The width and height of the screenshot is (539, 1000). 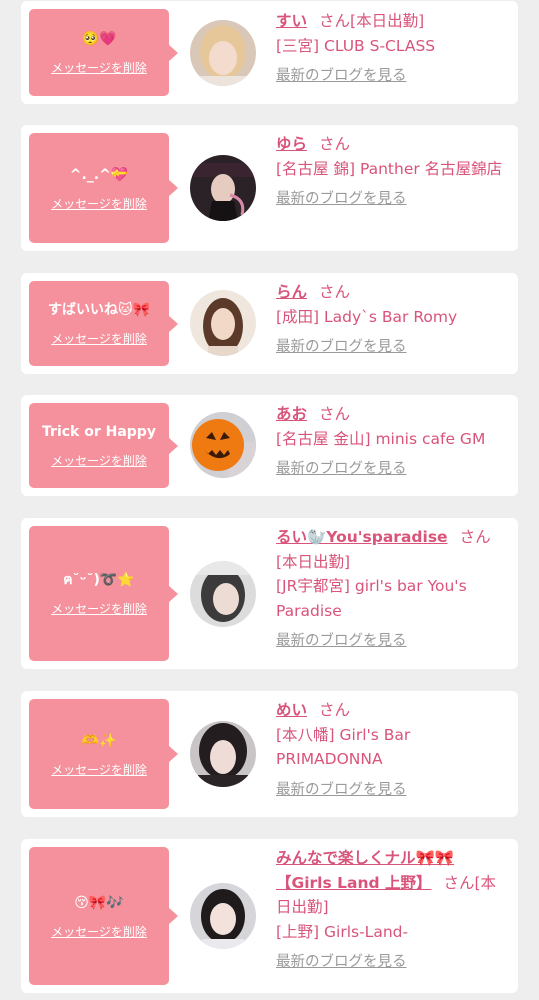 What do you see at coordinates (99, 902) in the screenshot?
I see `message-text: 😚🎀🎶` at bounding box center [99, 902].